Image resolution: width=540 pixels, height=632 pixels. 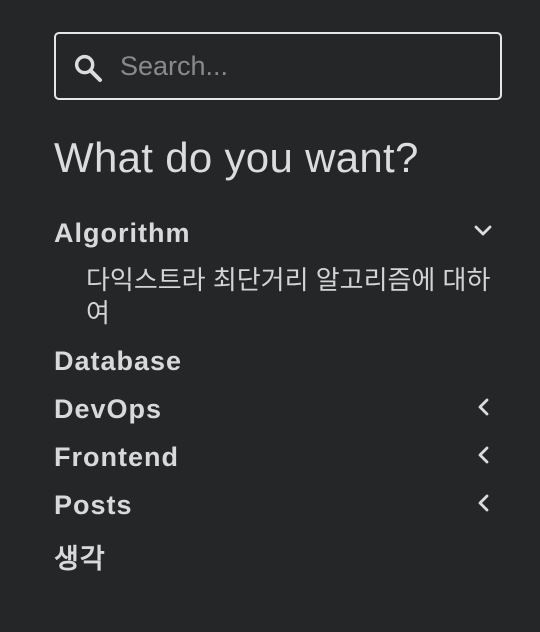 What do you see at coordinates (93, 505) in the screenshot?
I see `category-posts: Posts` at bounding box center [93, 505].